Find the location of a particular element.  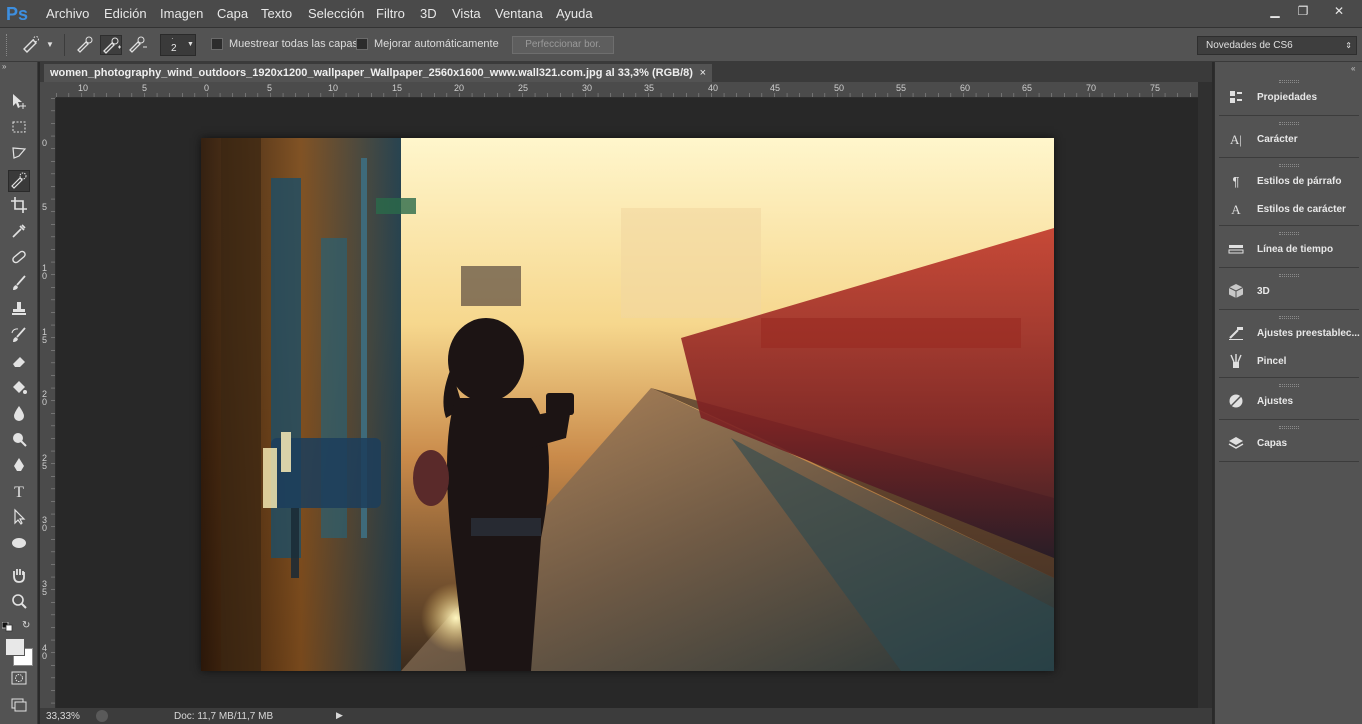

panel-linea-de-tiempo: Línea de tiempo is located at coordinates (1292, 250).